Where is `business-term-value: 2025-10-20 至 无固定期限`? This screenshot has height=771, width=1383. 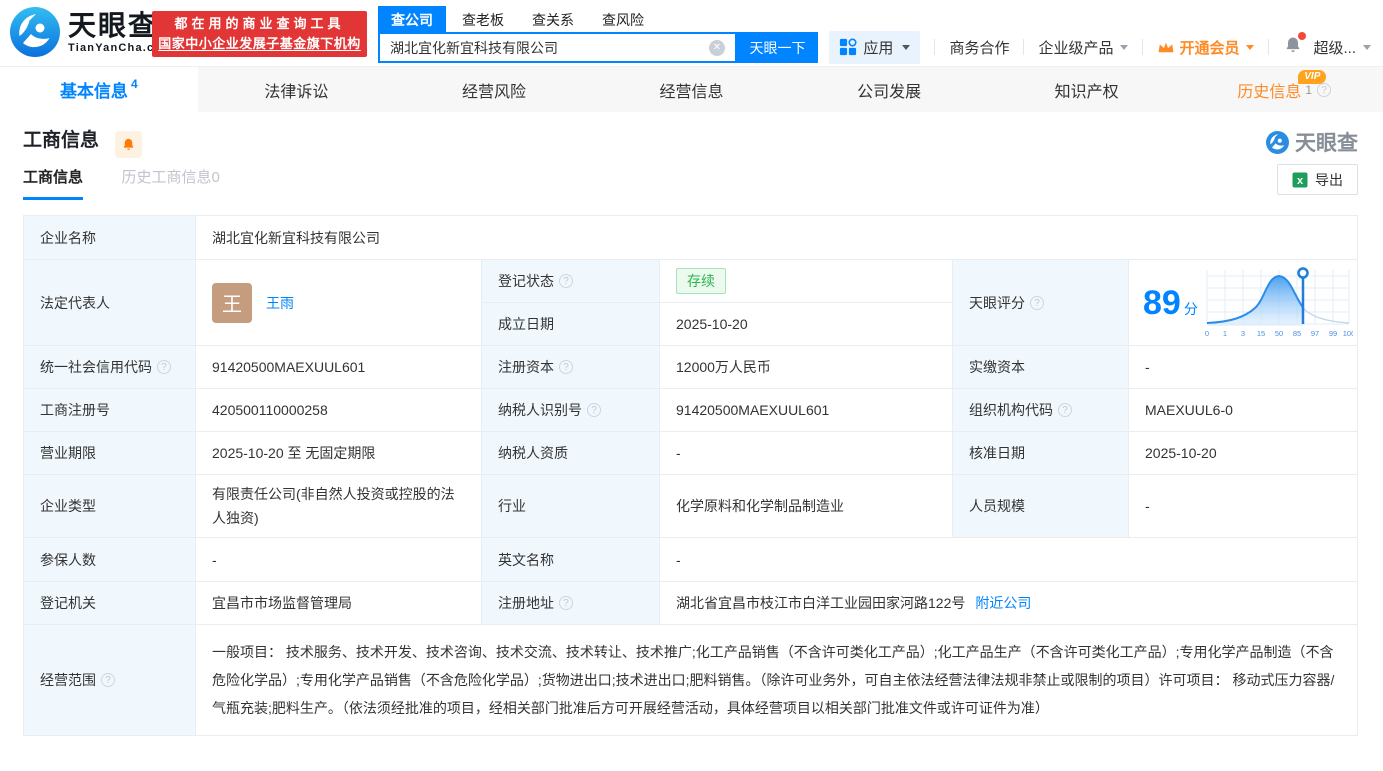
business-term-value: 2025-10-20 至 无固定期限 is located at coordinates (339, 452).